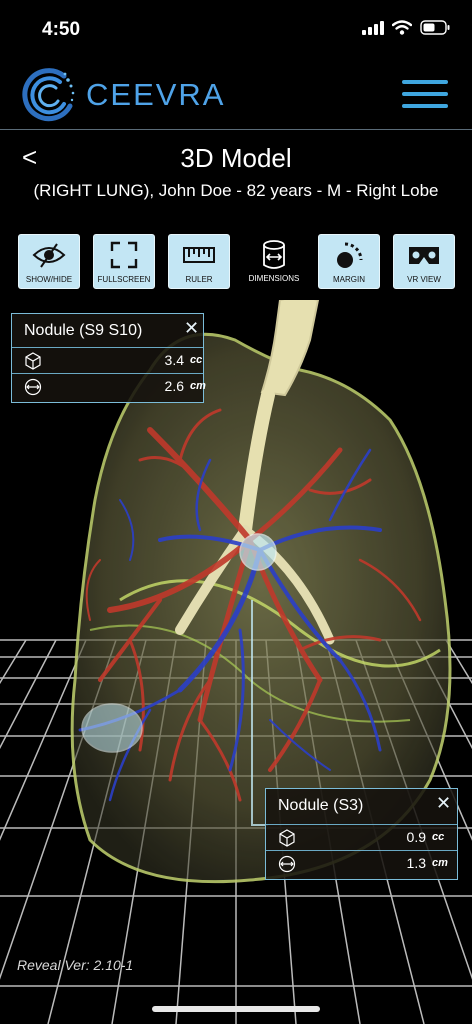  I want to click on fullscreen-label: FULLSCREEN, so click(124, 279).